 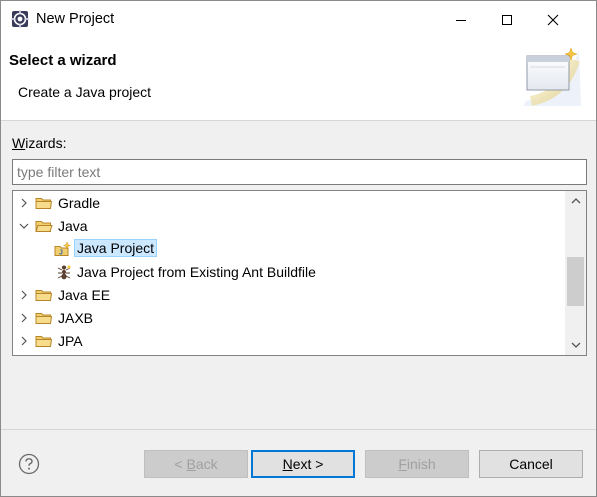 What do you see at coordinates (44, 226) in the screenshot?
I see `folder-open-icon` at bounding box center [44, 226].